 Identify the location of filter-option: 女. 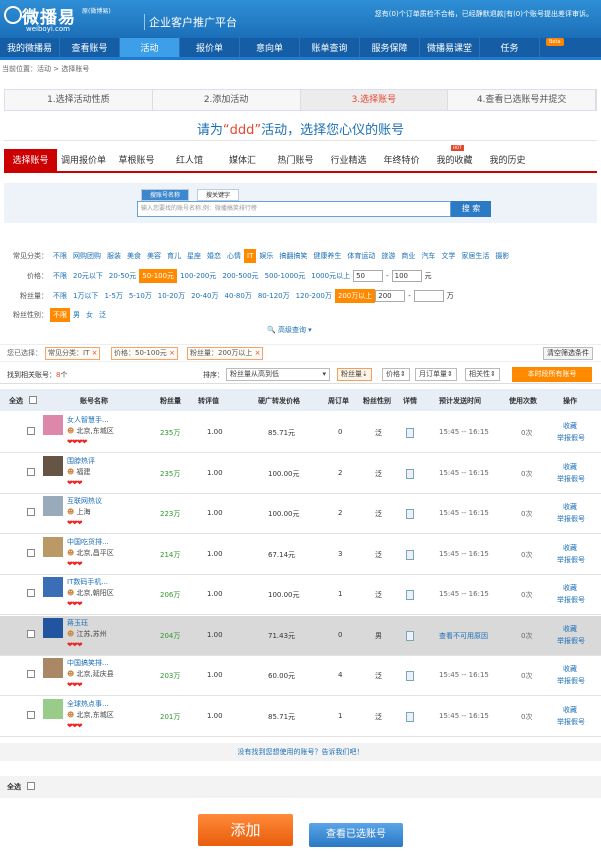
(89, 315).